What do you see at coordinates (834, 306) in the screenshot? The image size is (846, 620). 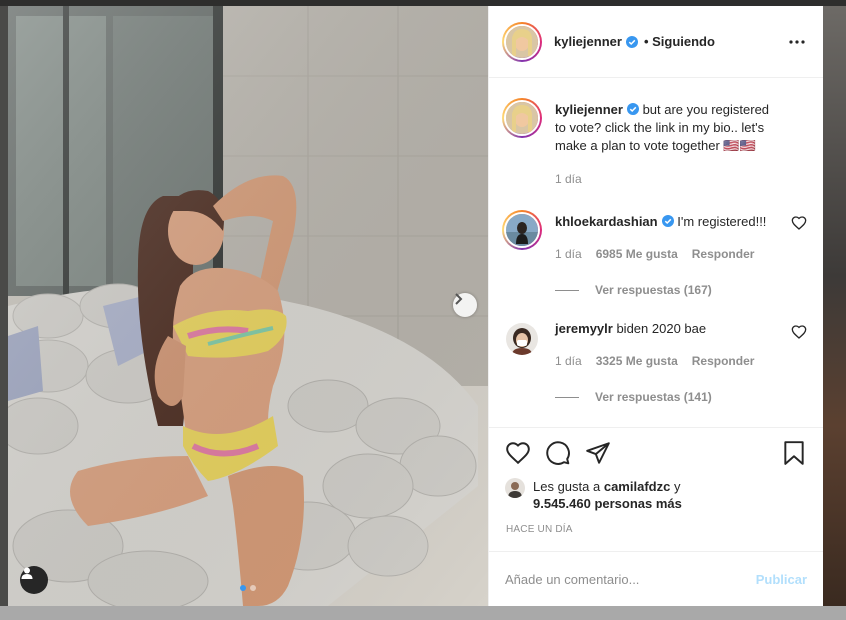 I see `backdrop-right-edge` at bounding box center [834, 306].